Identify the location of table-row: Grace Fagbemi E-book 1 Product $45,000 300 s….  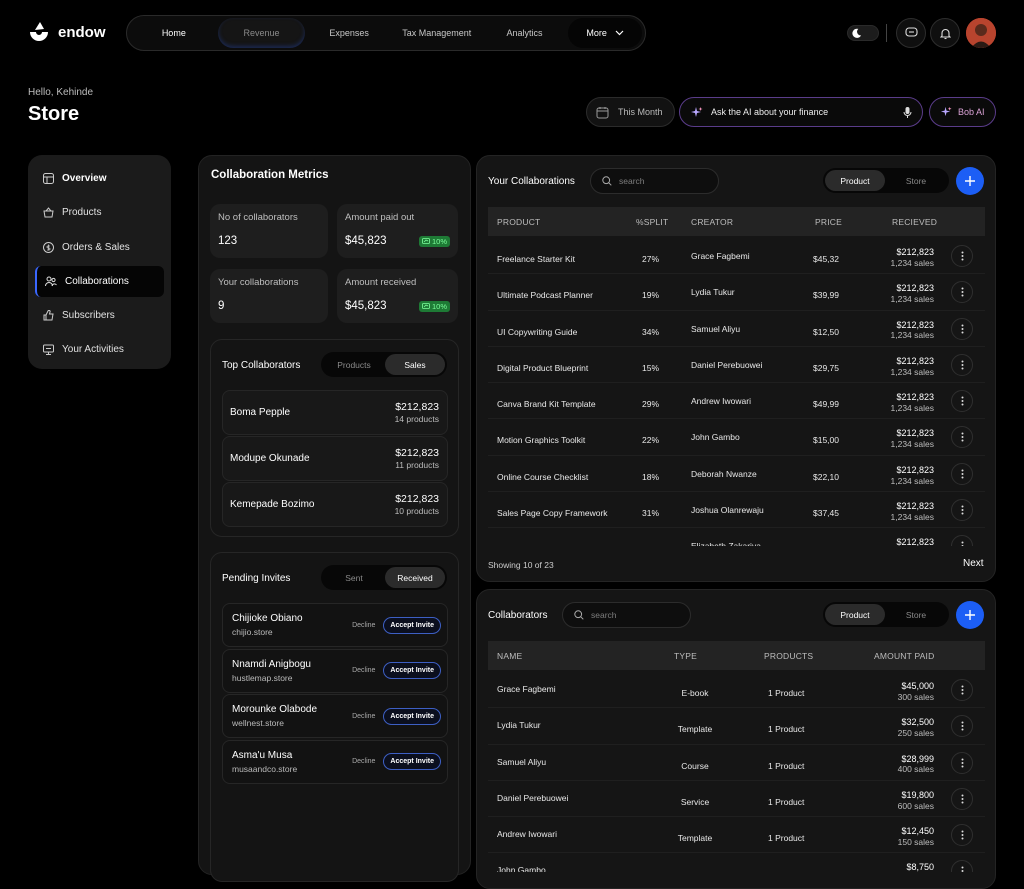
(736, 690).